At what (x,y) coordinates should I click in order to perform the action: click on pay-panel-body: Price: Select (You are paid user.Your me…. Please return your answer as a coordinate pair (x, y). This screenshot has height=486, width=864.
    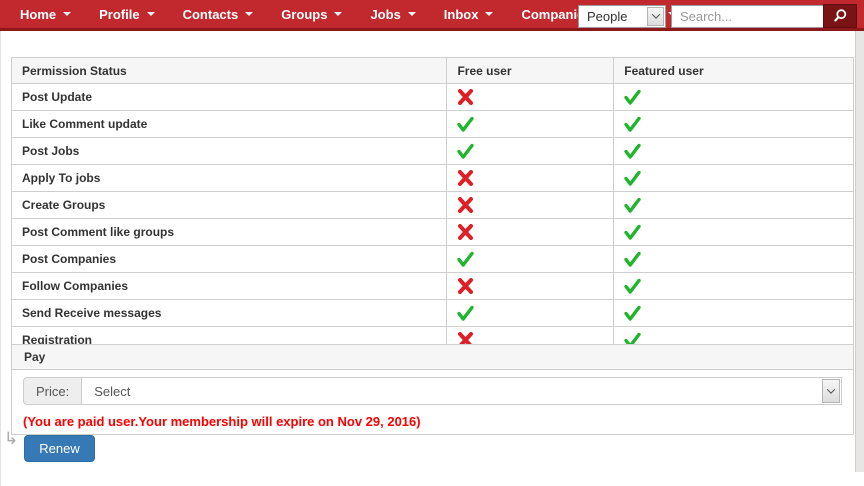
    Looking at the image, I should click on (432, 402).